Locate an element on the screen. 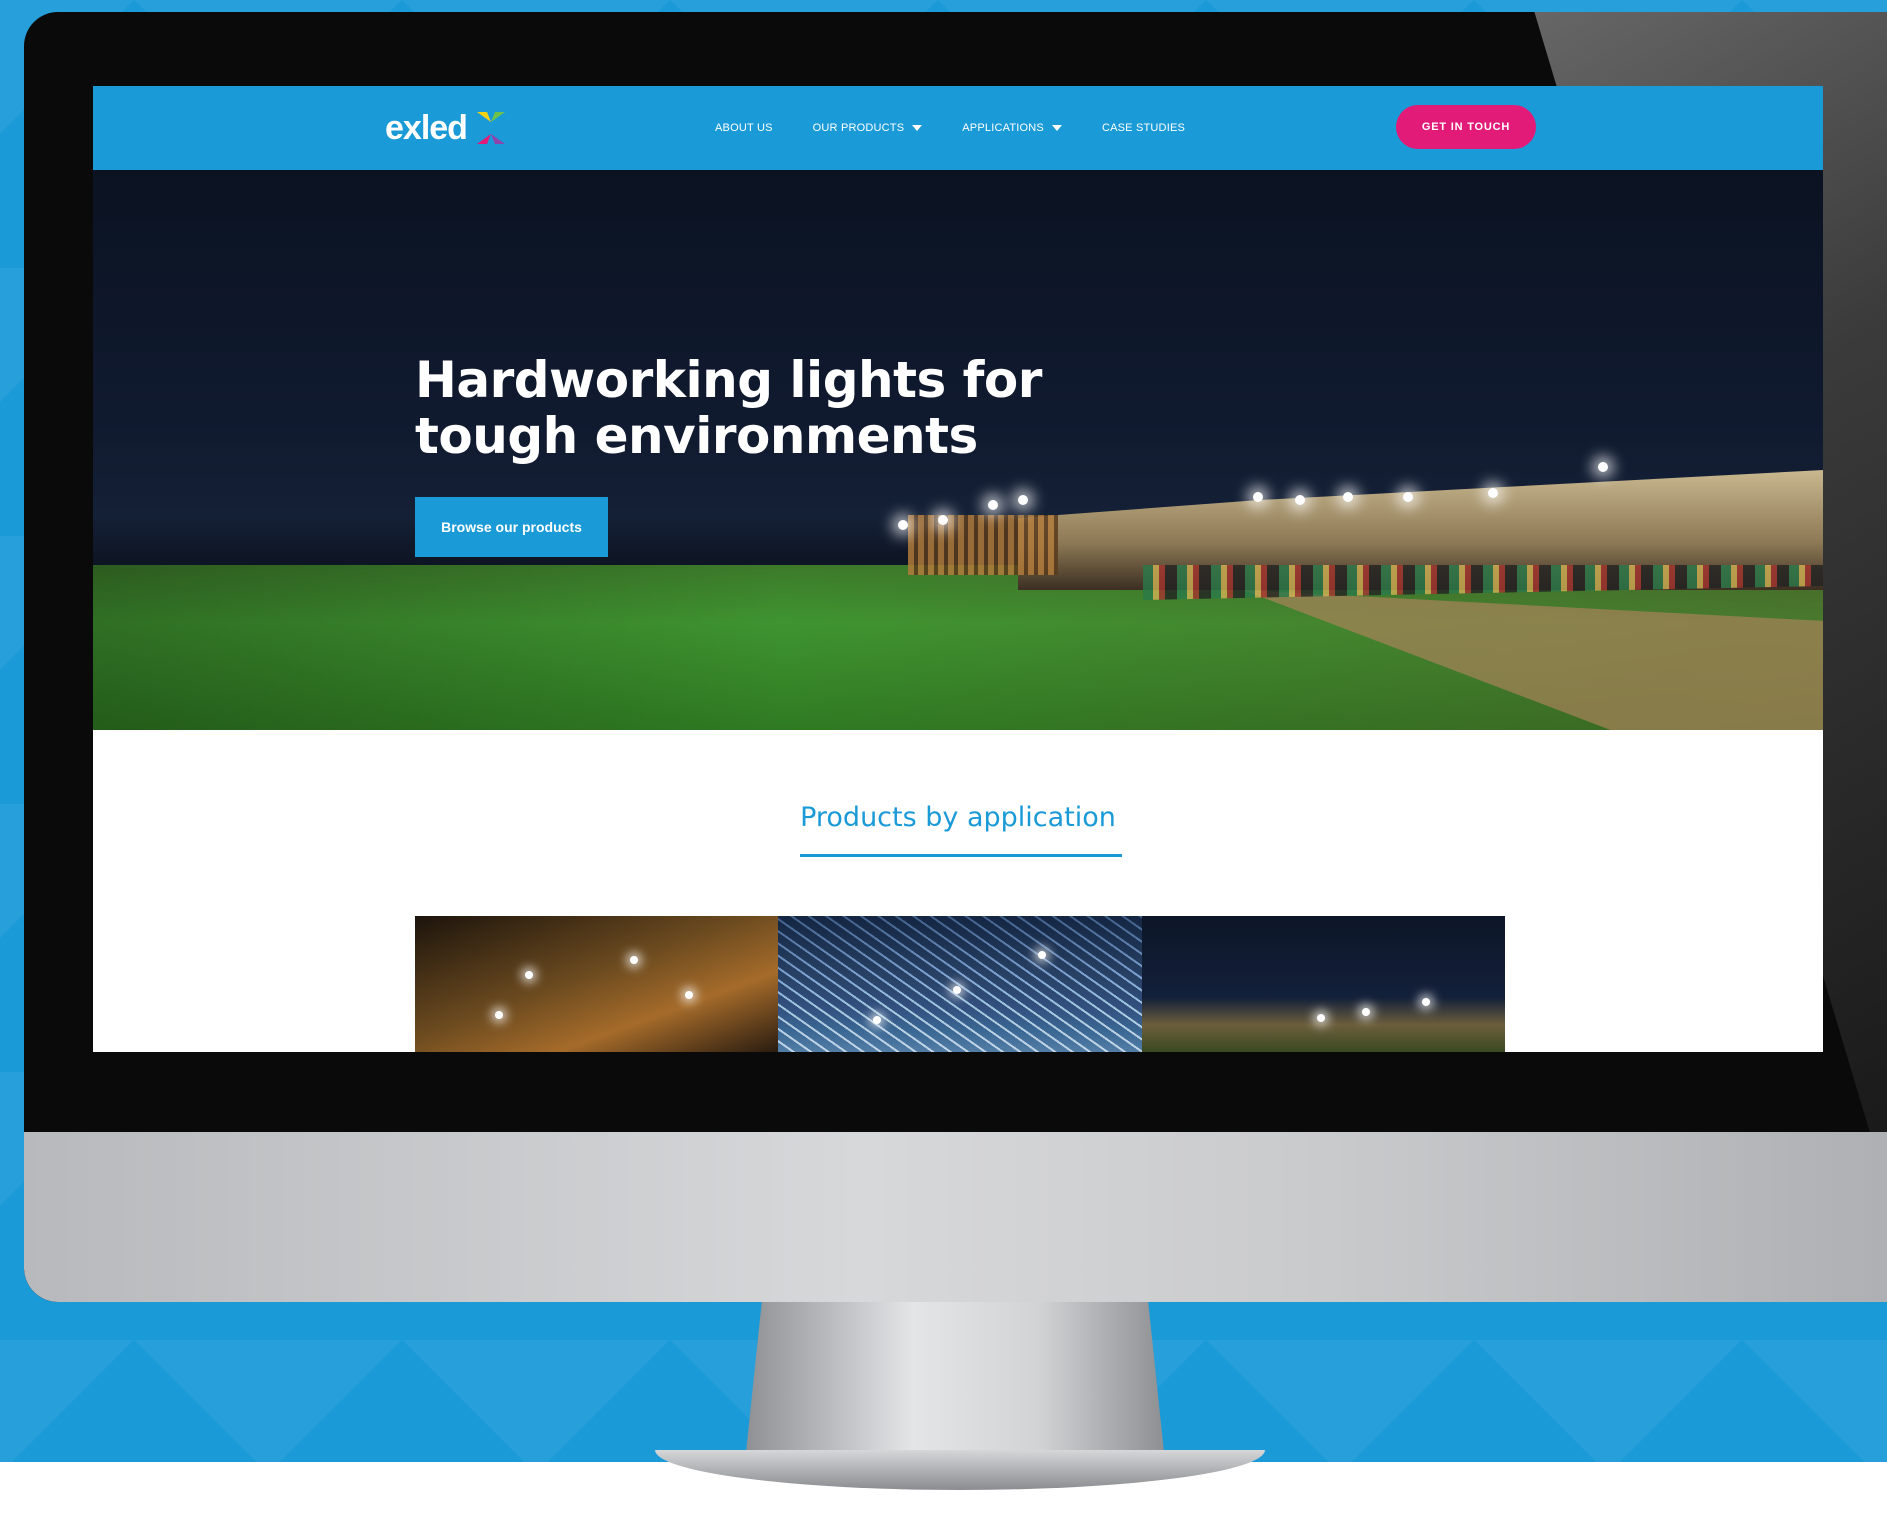 This screenshot has width=1887, height=1527. exled-x-logo-icon is located at coordinates (490, 128).